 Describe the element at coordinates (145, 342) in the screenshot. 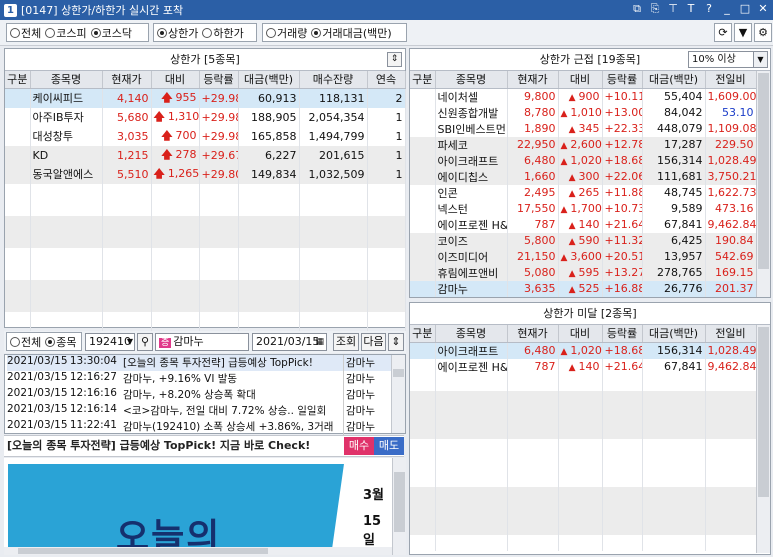

I see `search-icon: ⚲` at that location.